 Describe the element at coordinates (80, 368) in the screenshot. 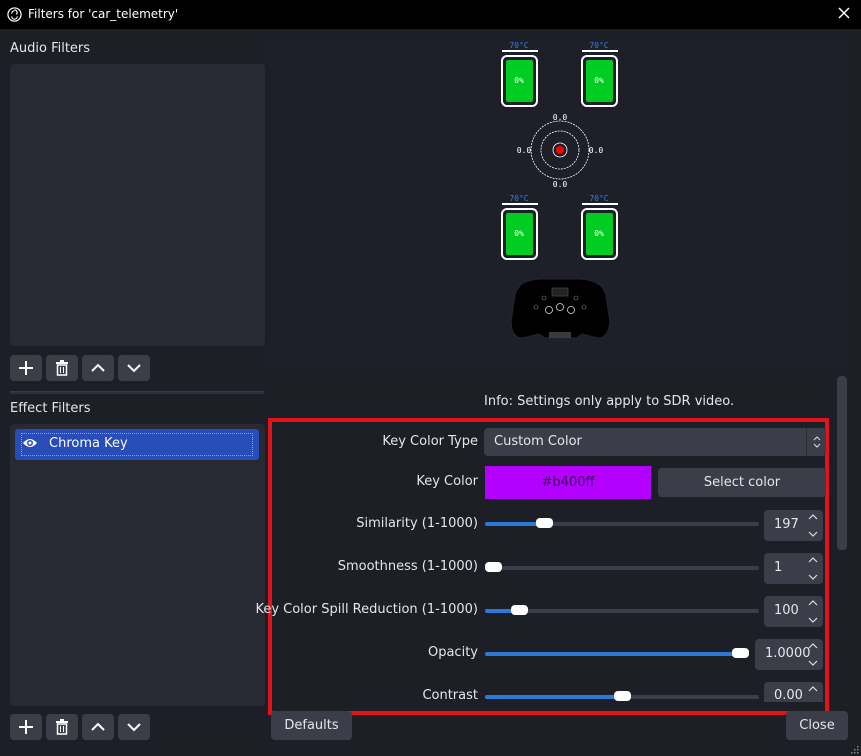

I see `audio-filters-toolbar` at that location.